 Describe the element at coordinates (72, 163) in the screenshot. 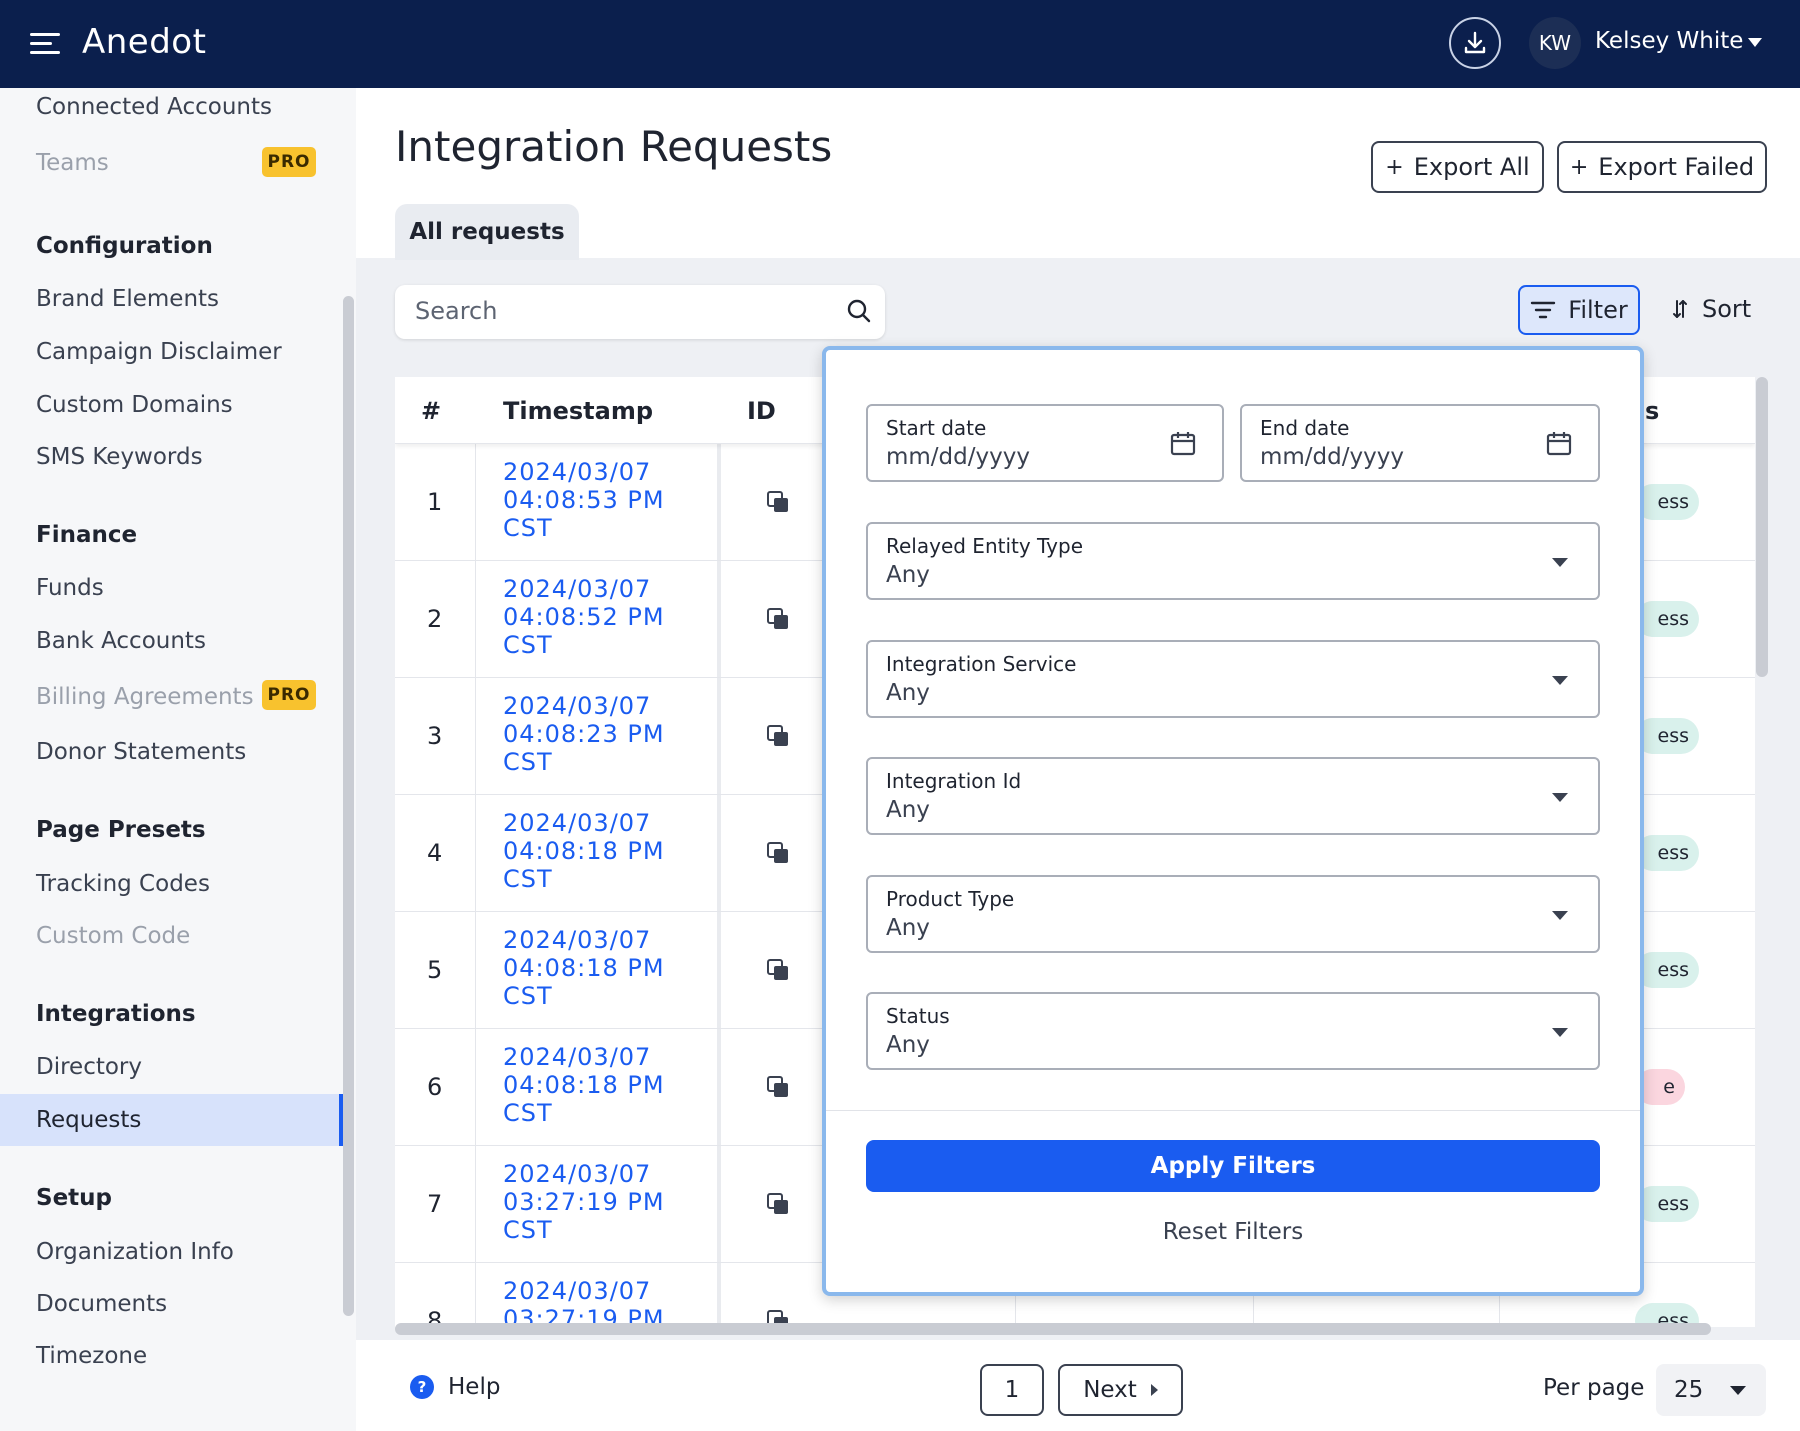

I see `sidebar-item-teams: Teams` at that location.